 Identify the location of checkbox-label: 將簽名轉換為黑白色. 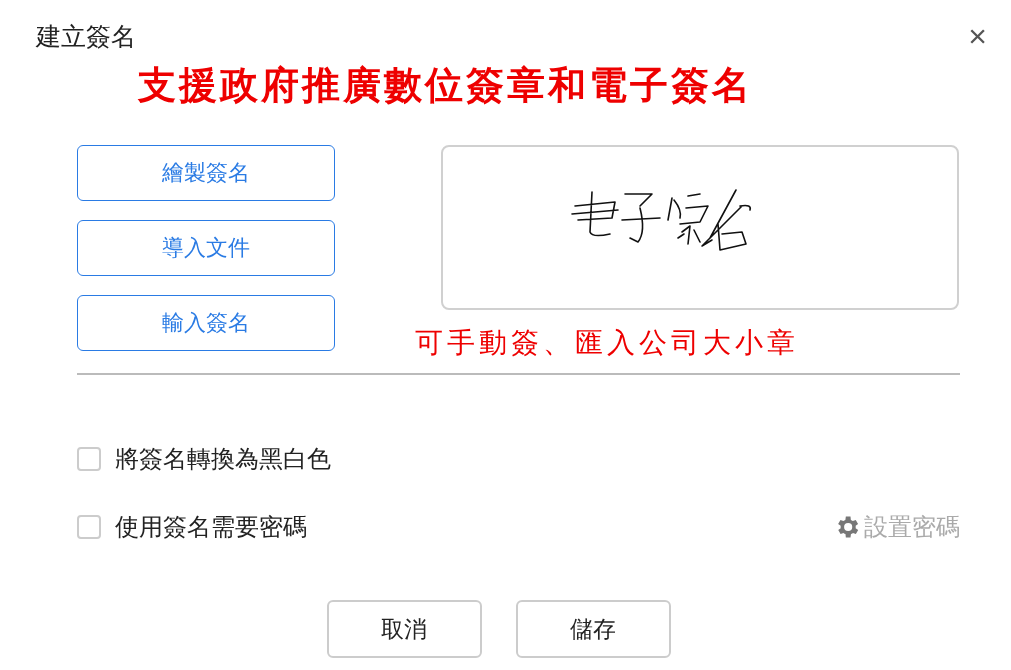
(223, 459).